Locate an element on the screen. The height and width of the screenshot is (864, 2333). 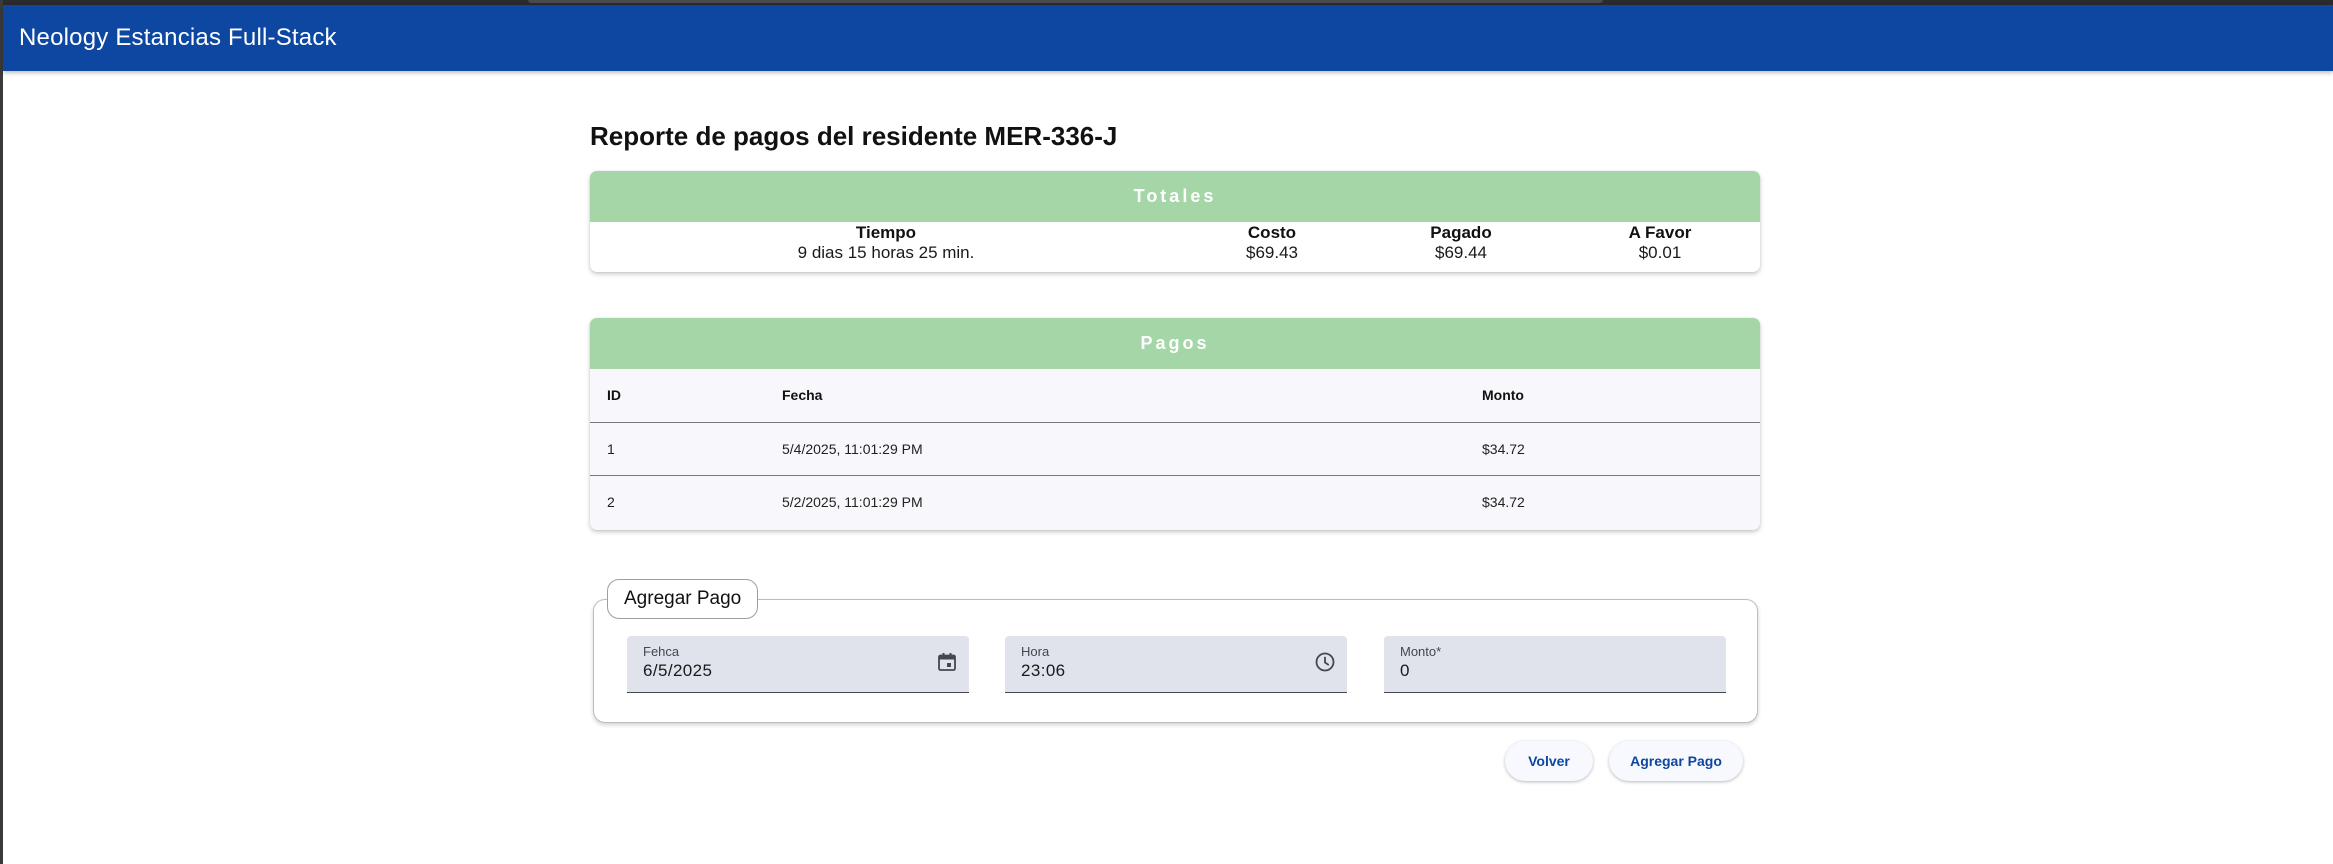
cell-fecha: 5/4/2025, 11:01:29 PM is located at coordinates (852, 448).